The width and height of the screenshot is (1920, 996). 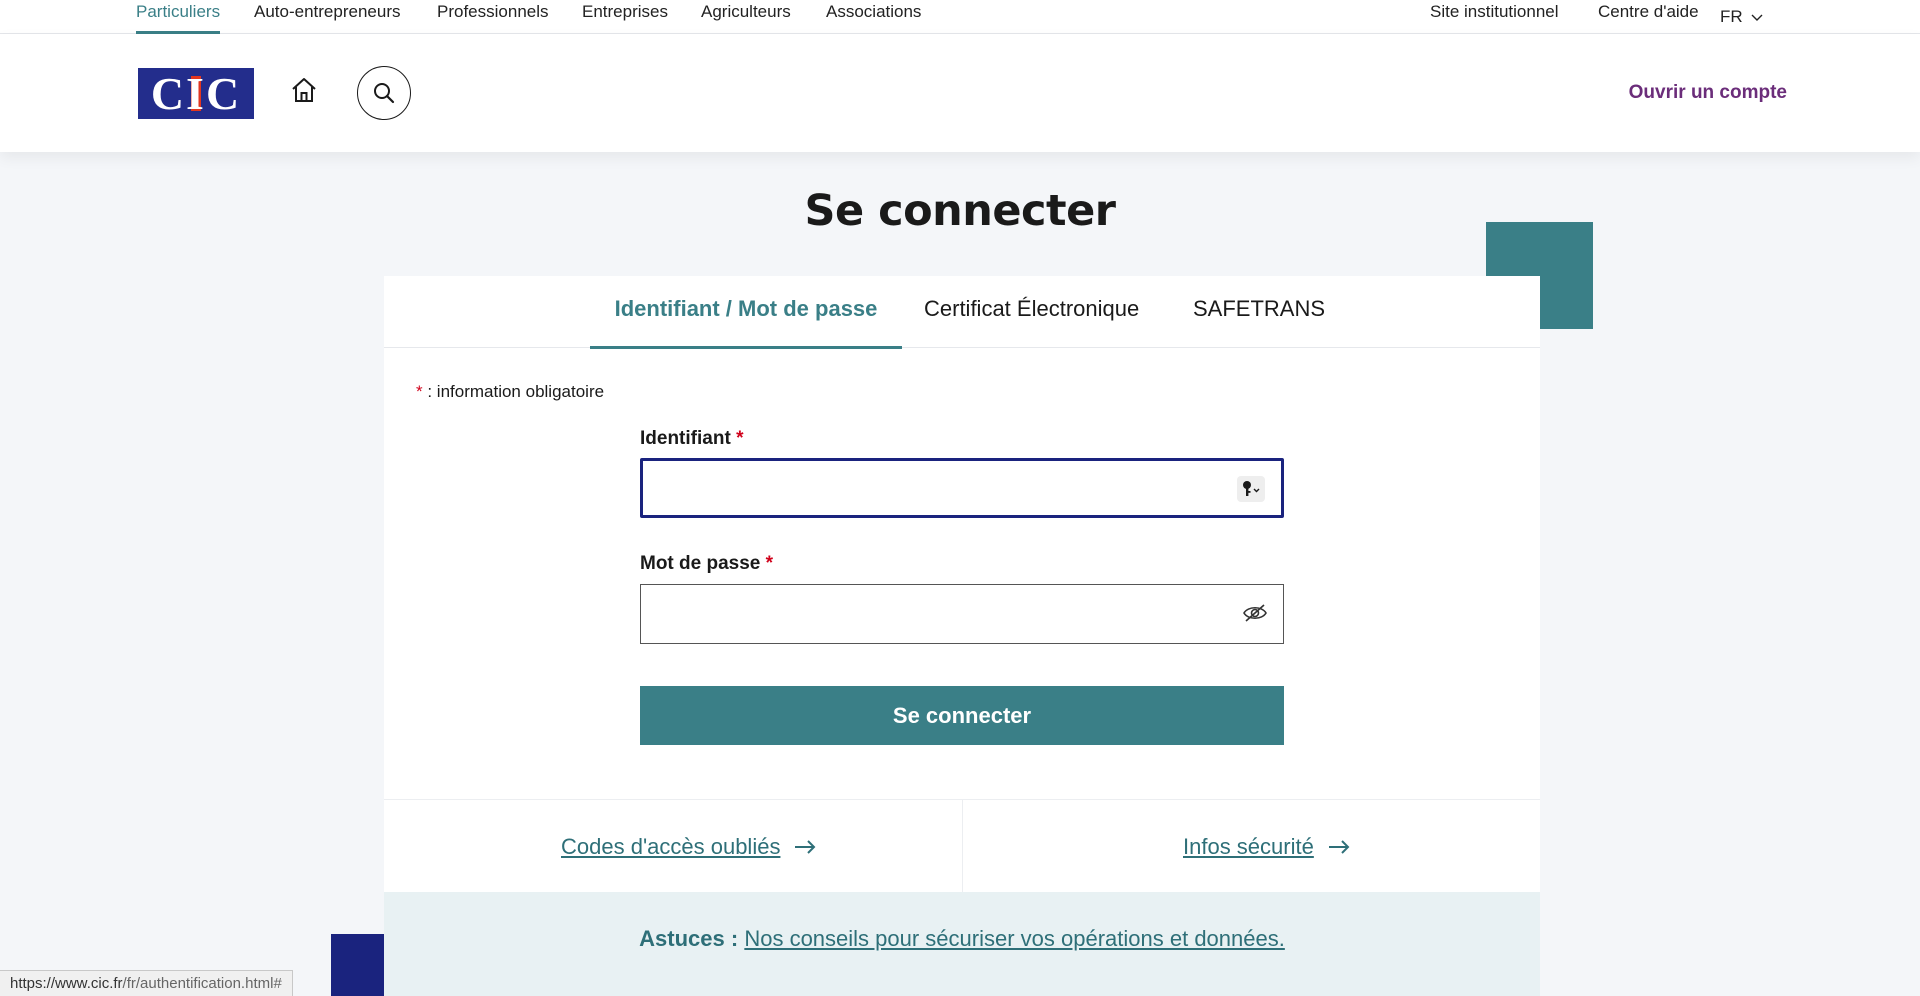 What do you see at coordinates (66, 983) in the screenshot?
I see `status-url-host: https://www.cic.fr` at bounding box center [66, 983].